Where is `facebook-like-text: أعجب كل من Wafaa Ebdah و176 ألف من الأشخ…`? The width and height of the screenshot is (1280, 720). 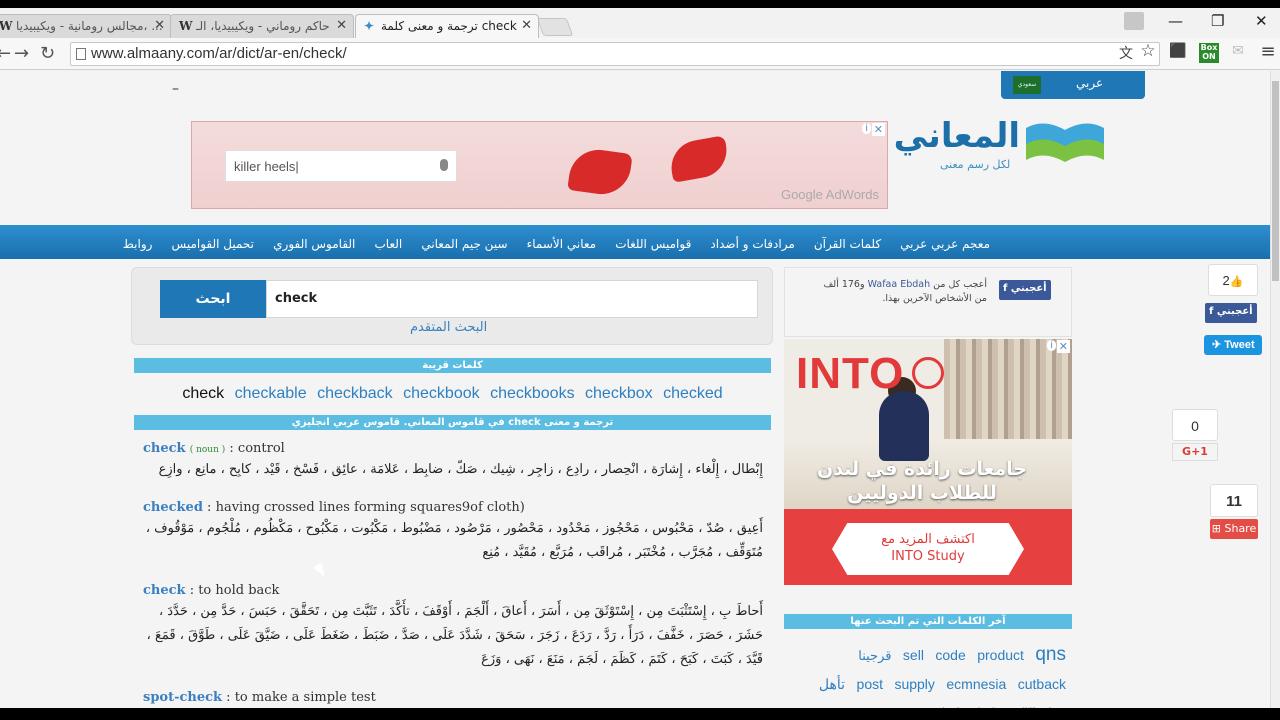
facebook-like-text: أعجب كل من Wafaa Ebdah و176 ألف من الأشخ… is located at coordinates (902, 292).